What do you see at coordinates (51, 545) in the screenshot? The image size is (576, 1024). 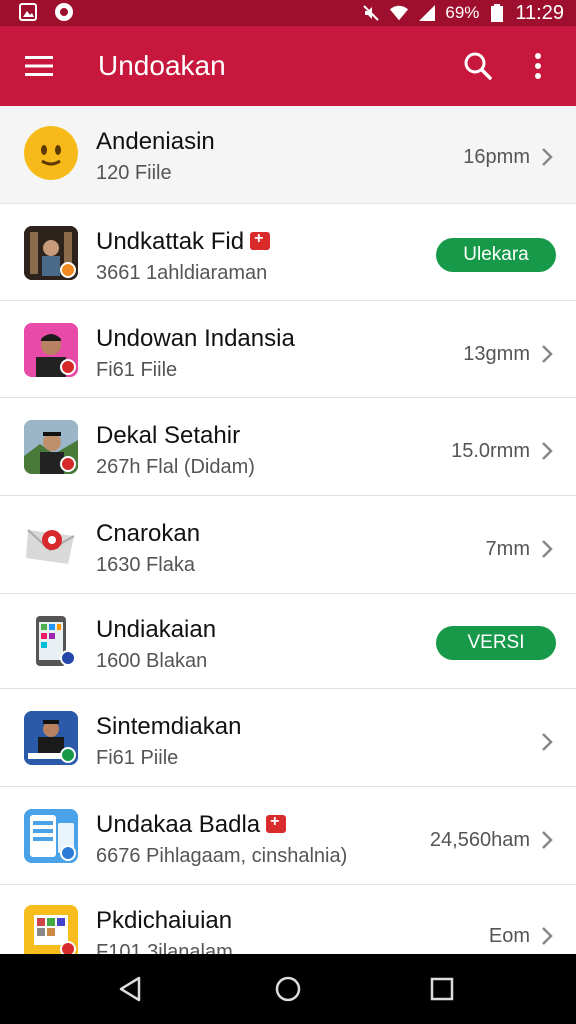 I see `mail-icon` at bounding box center [51, 545].